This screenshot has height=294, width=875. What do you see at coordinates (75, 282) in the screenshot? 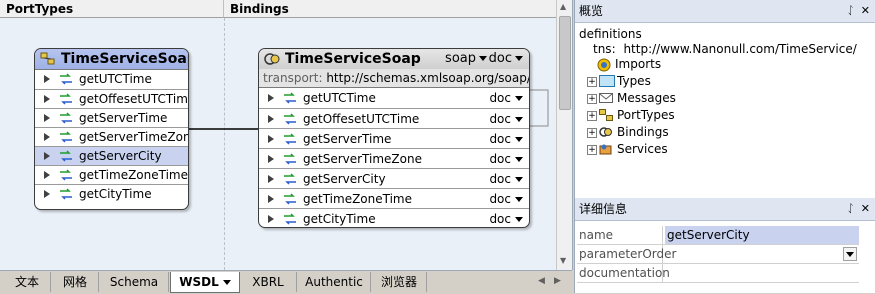
I see `tab-网格: 网格` at bounding box center [75, 282].